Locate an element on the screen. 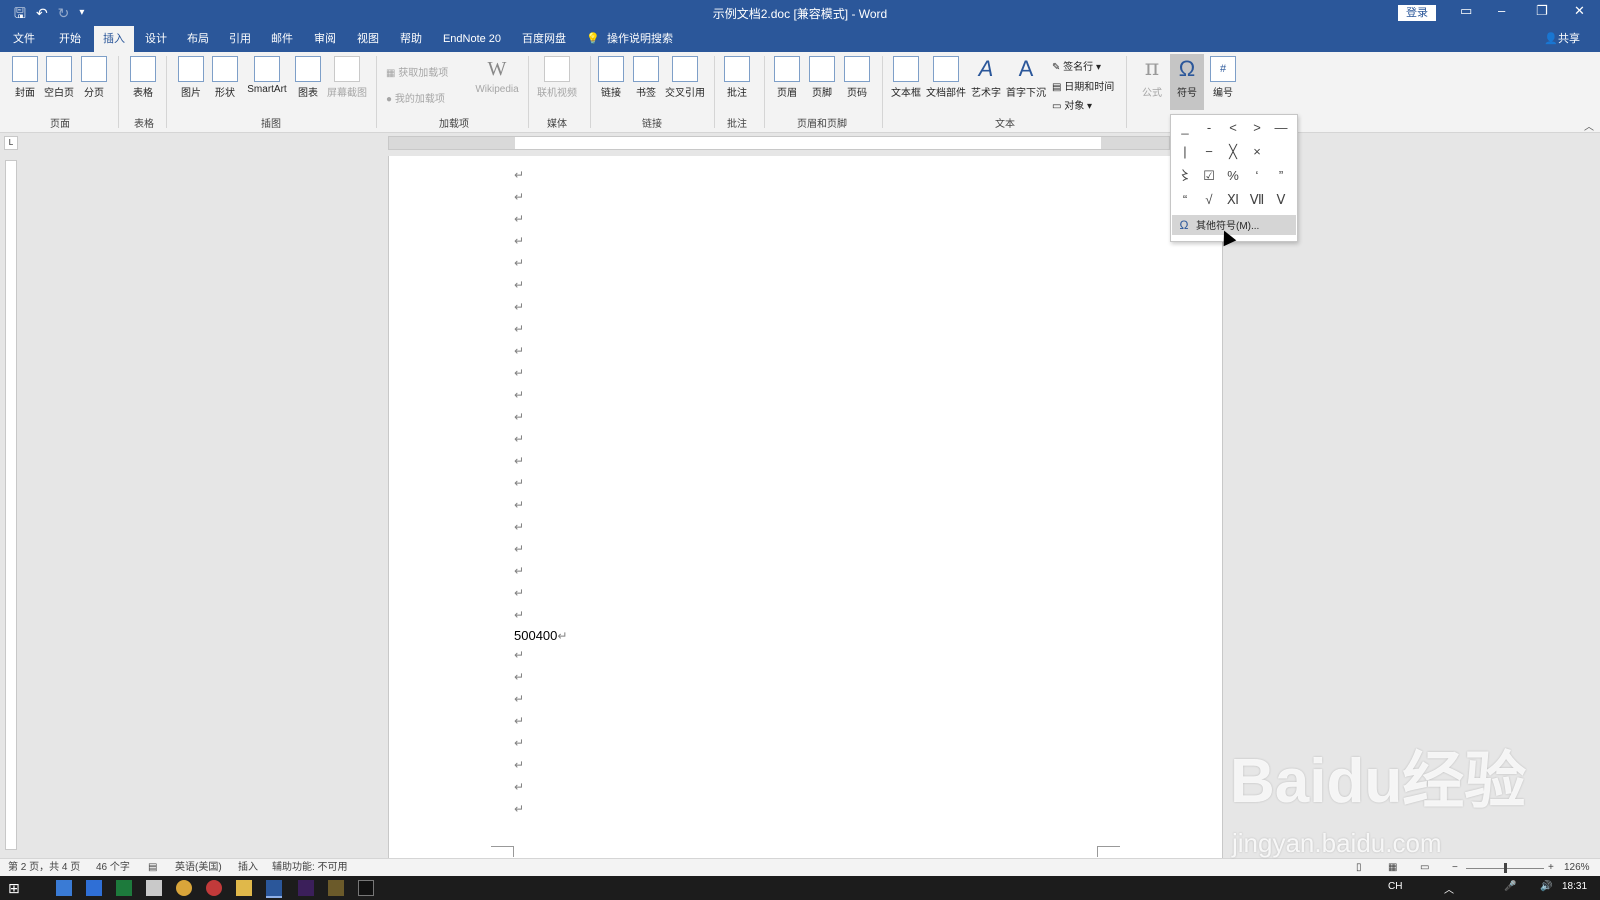  tab-layout: 布局 is located at coordinates (198, 39).